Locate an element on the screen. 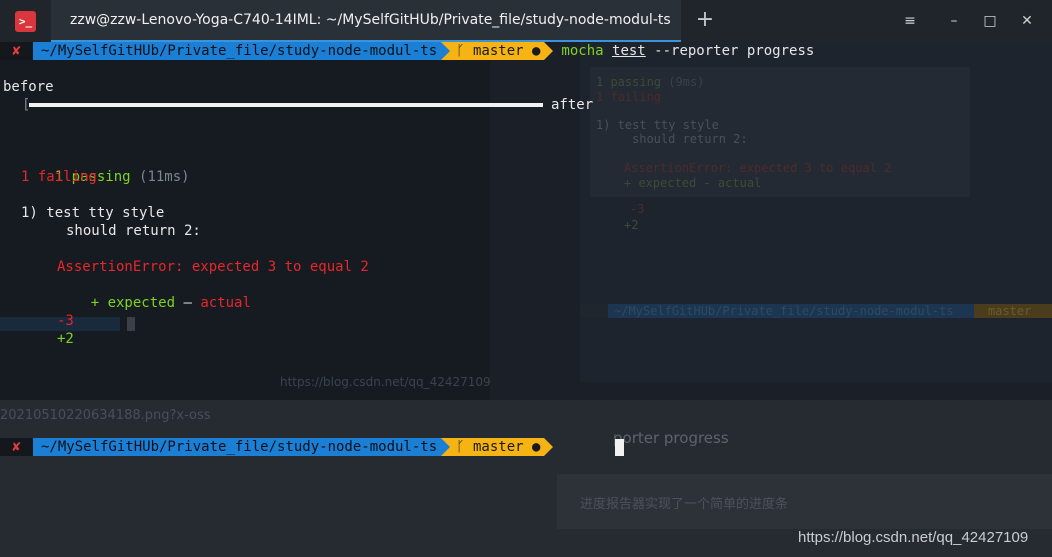 The height and width of the screenshot is (557, 1052). ghost-legend: + expected - actual is located at coordinates (693, 183).